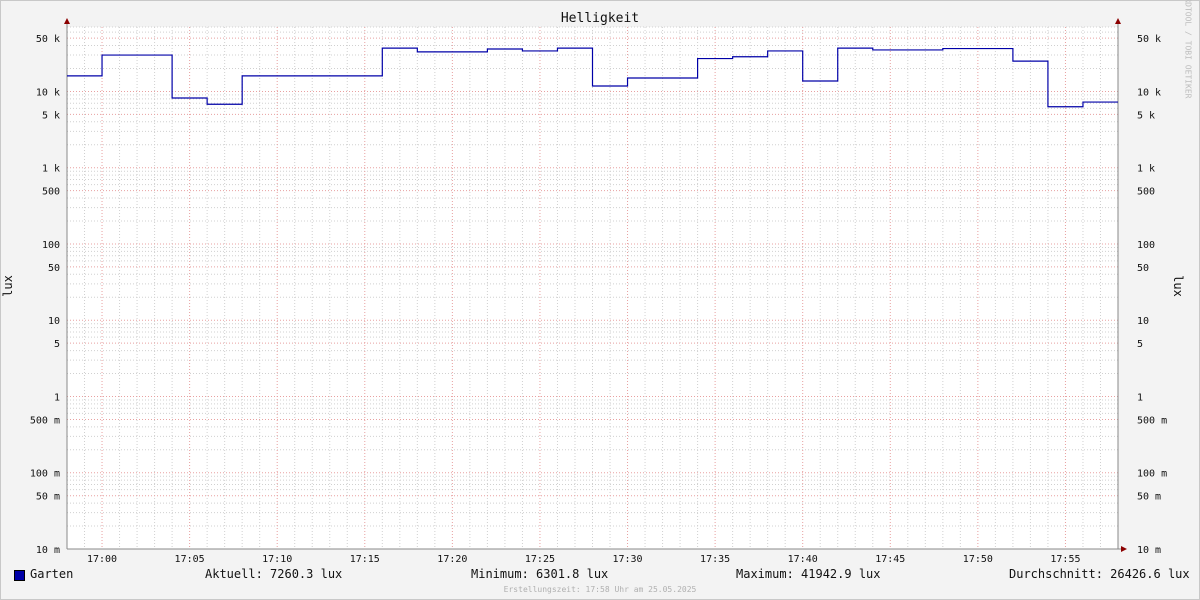 The height and width of the screenshot is (600, 1200). Describe the element at coordinates (365, 559) in the screenshot. I see `x-tick-label: 17:15` at that location.